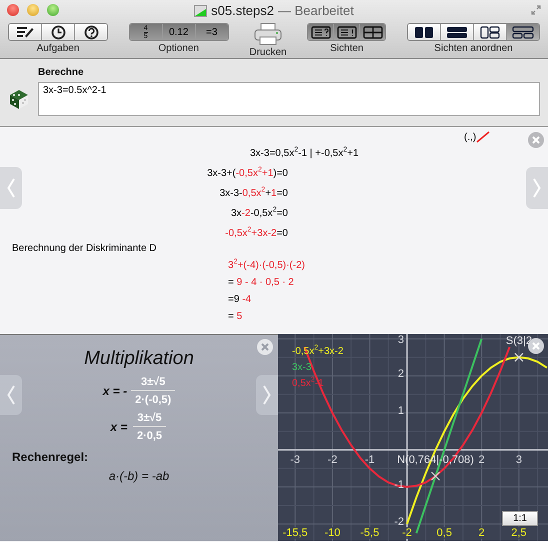  I want to click on option-button: 0.12, so click(179, 32).